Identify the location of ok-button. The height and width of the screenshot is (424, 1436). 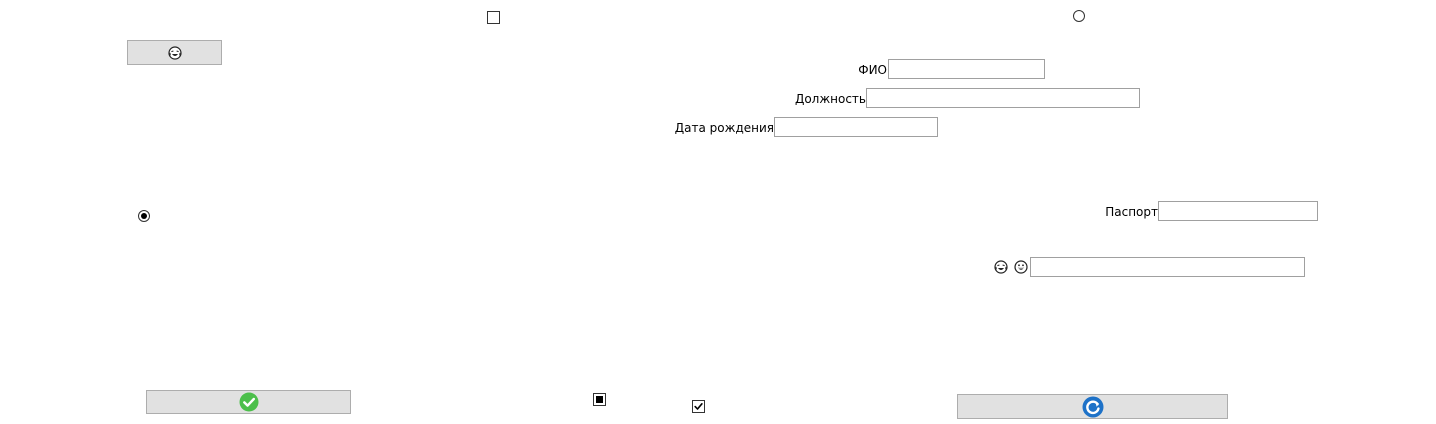
(248, 402).